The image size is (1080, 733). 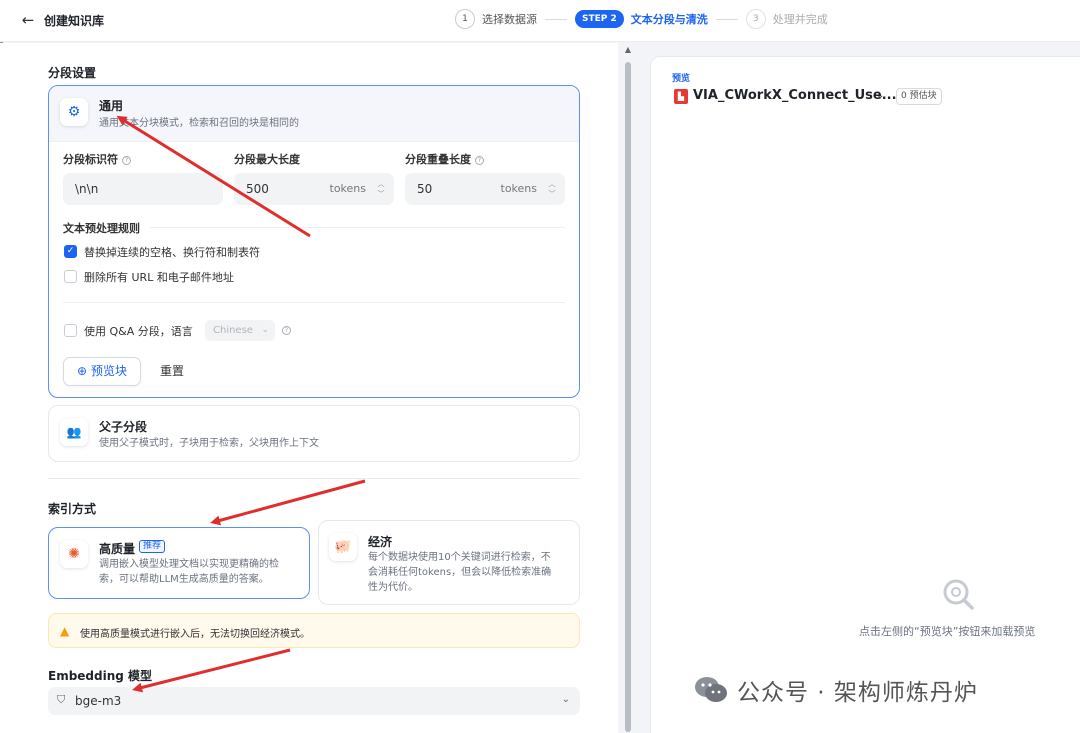 I want to click on step-3-number: 3, so click(x=755, y=19).